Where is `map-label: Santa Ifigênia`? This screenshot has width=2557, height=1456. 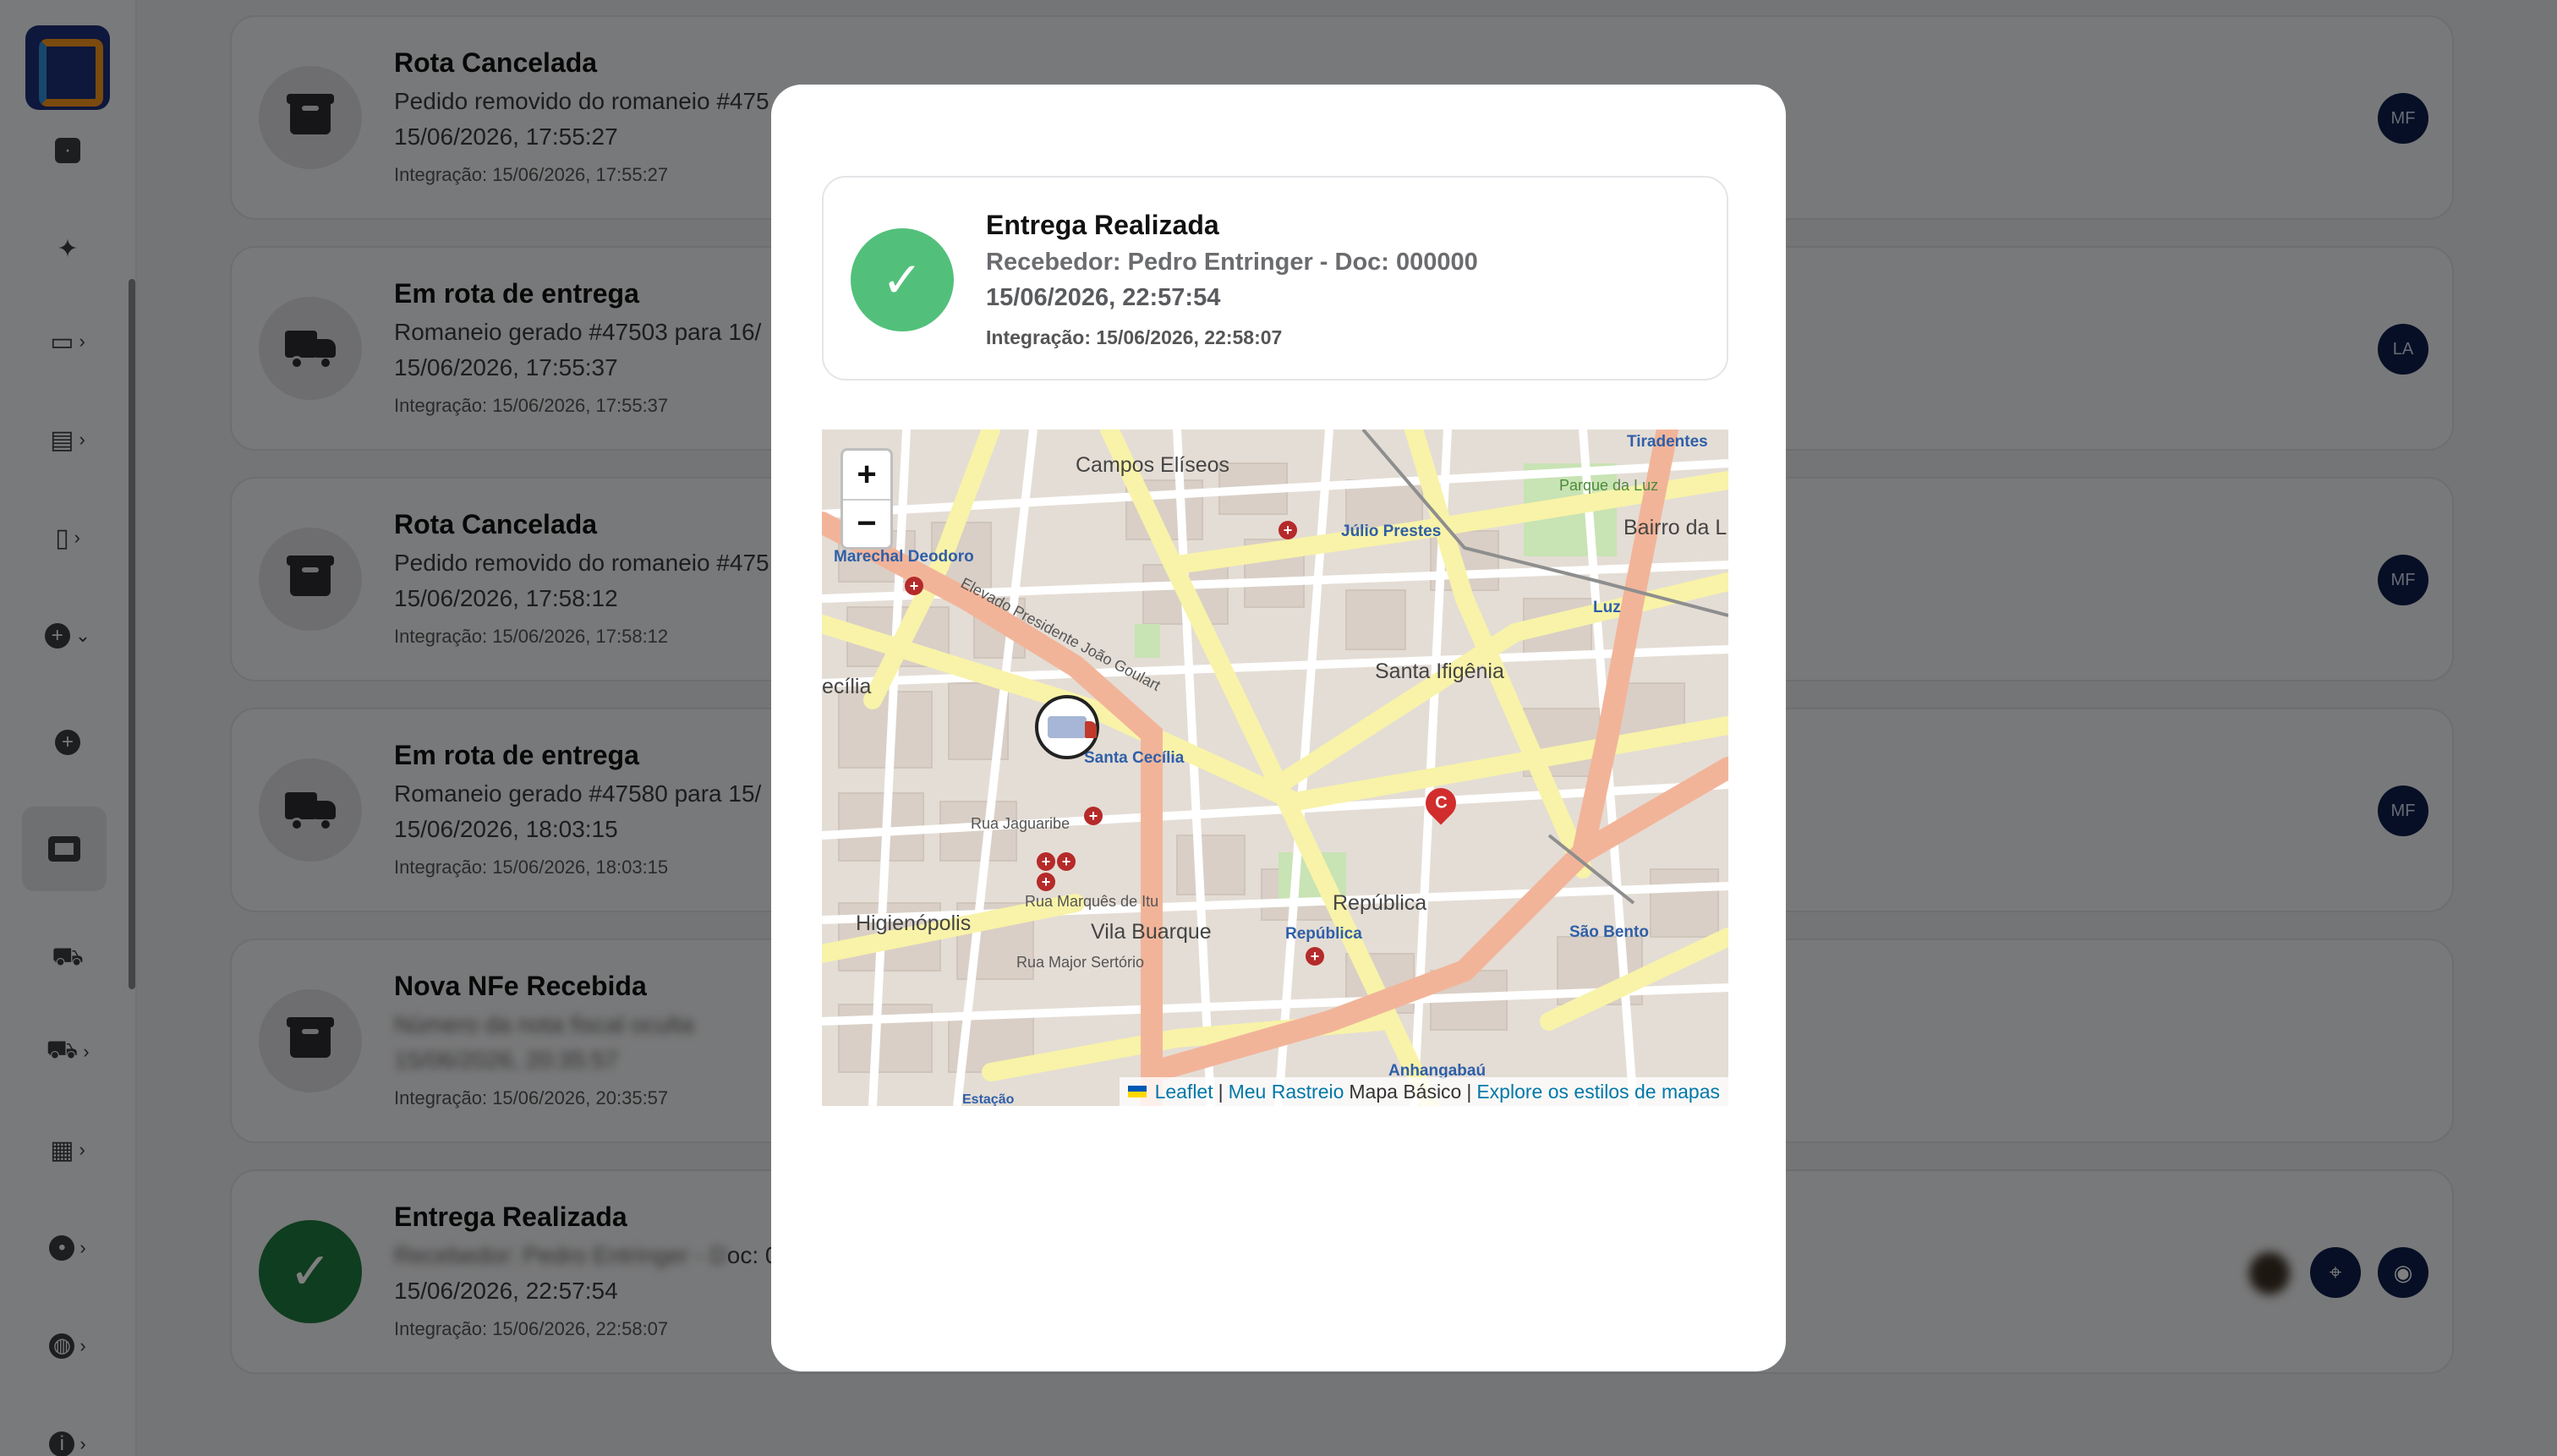 map-label: Santa Ifigênia is located at coordinates (1439, 672).